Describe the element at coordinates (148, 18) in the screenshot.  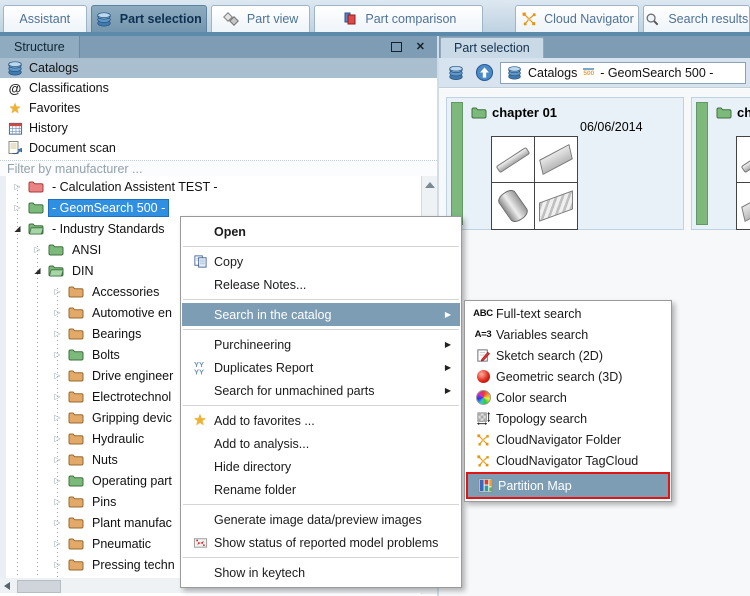
I see `tab-part-selection: Part selection` at that location.